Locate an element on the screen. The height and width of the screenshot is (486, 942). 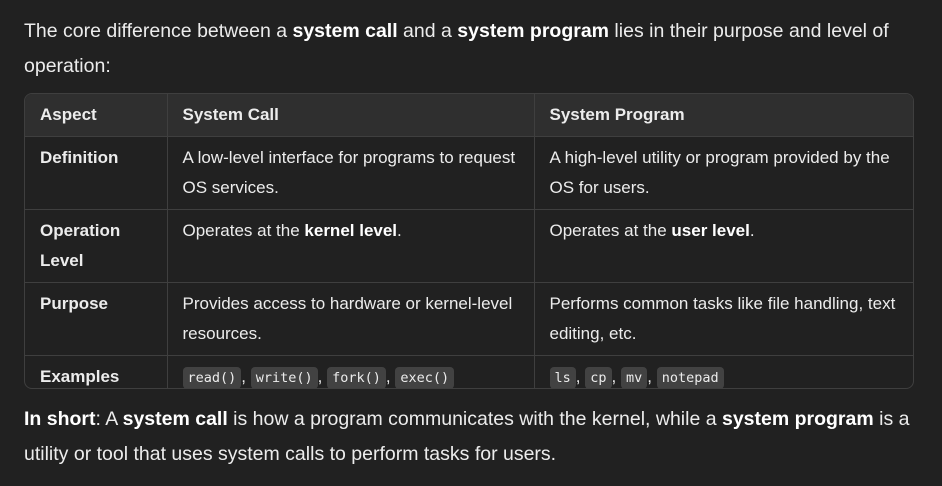
cell-system-call: Operates at the kernel level. is located at coordinates (351, 246).